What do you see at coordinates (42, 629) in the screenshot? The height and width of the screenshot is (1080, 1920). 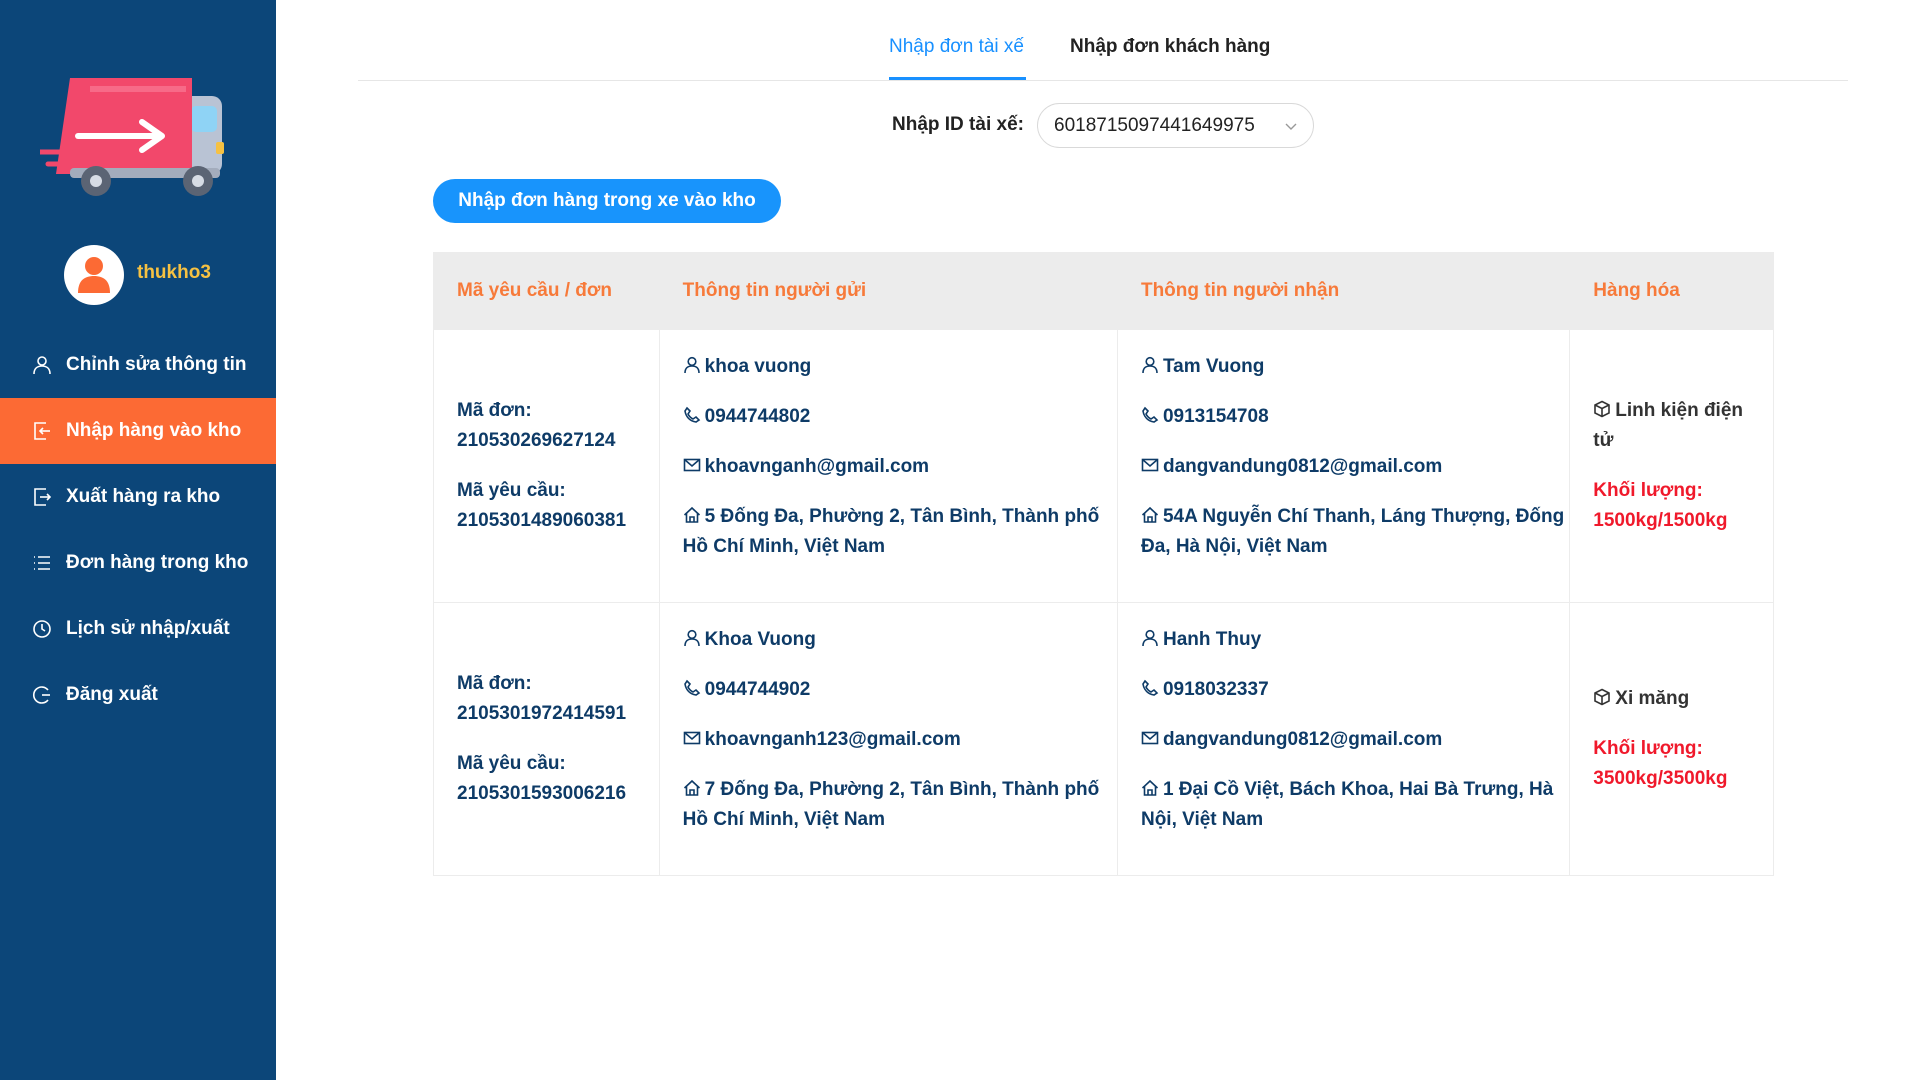 I see `history-icon` at bounding box center [42, 629].